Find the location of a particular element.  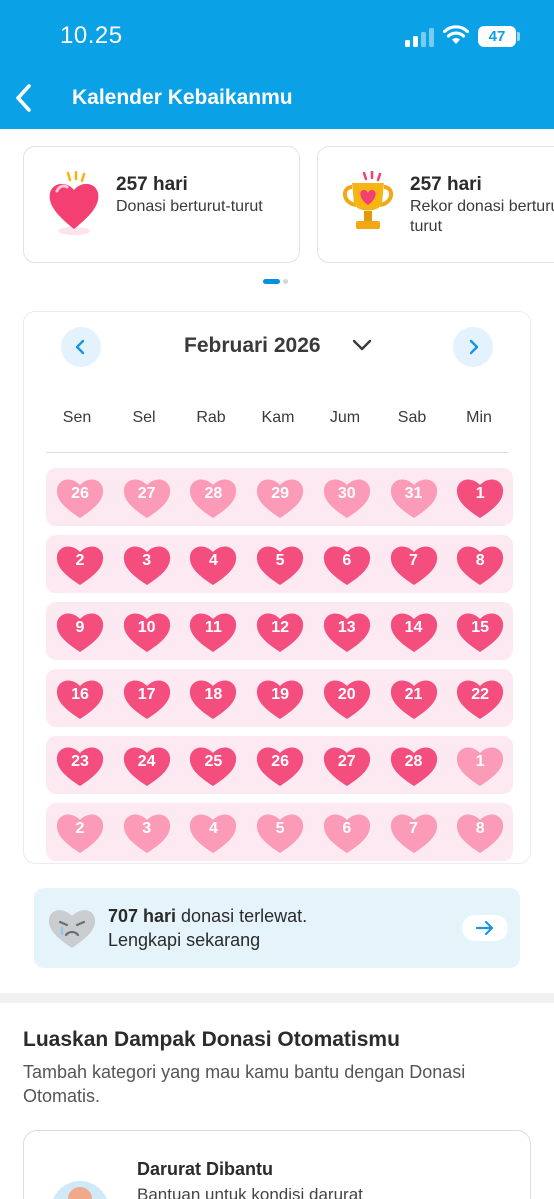

weekday-label: Rab is located at coordinates (211, 417).